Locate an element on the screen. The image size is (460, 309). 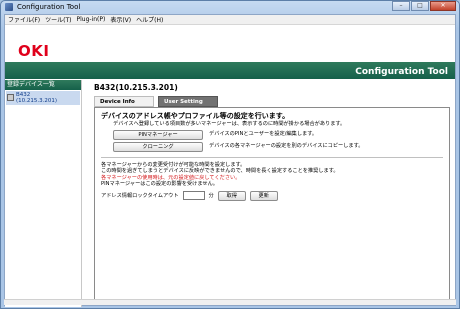
device-title: B432(10.215.3.201) is located at coordinates (136, 87).